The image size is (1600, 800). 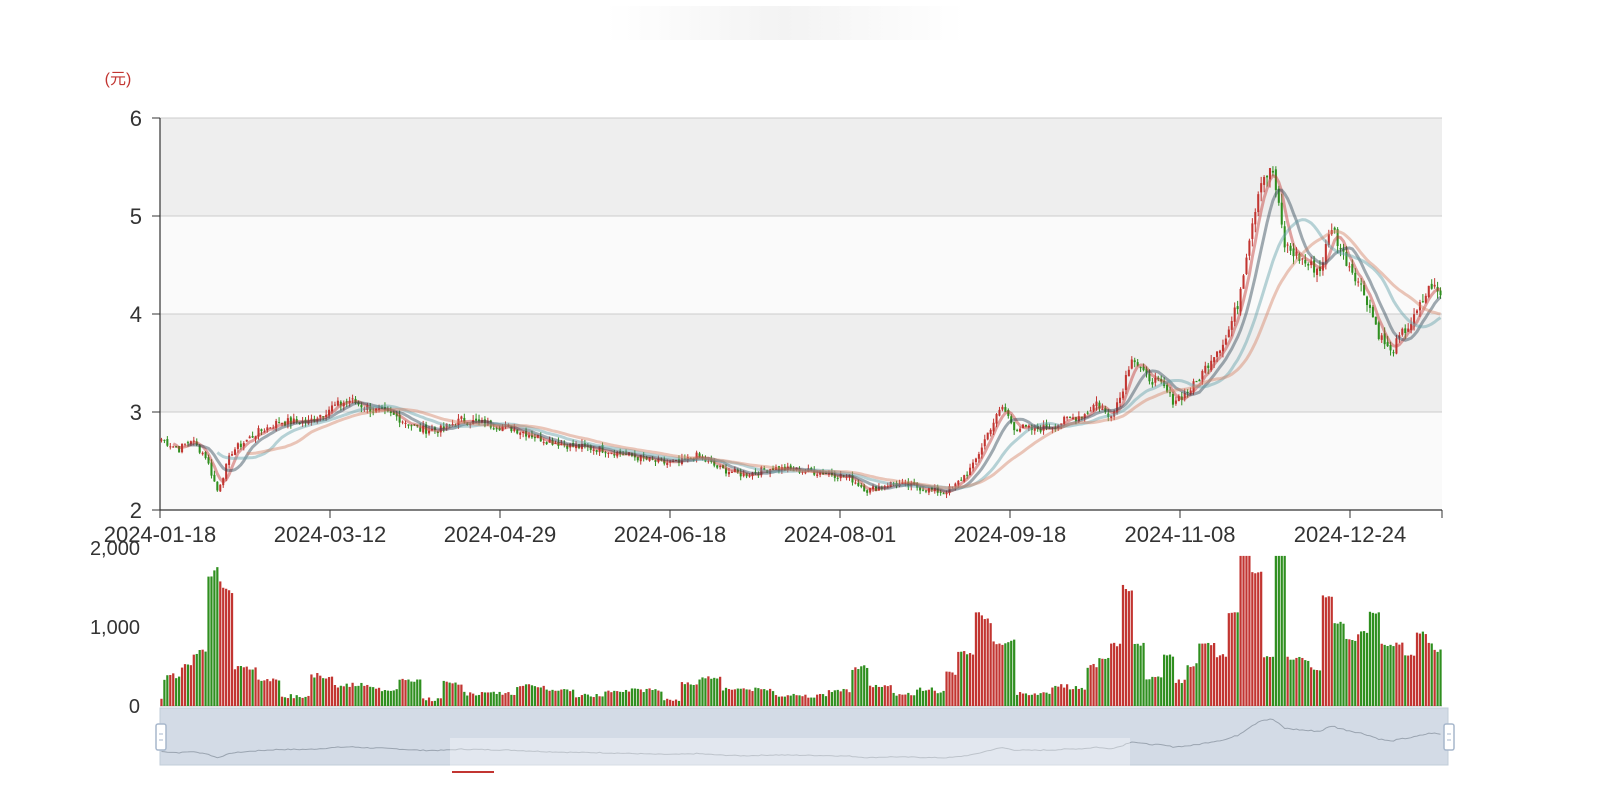 I want to click on data-zoom-slider, so click(x=805, y=740).